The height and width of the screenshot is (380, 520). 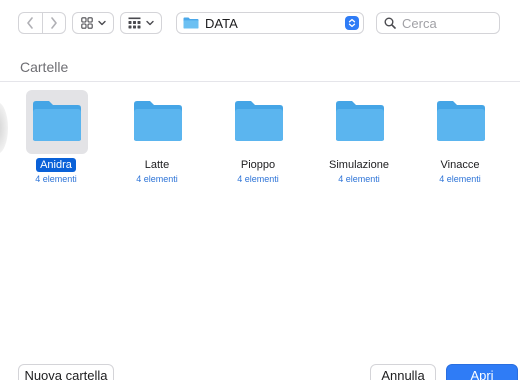 I want to click on group-by-button, so click(x=141, y=23).